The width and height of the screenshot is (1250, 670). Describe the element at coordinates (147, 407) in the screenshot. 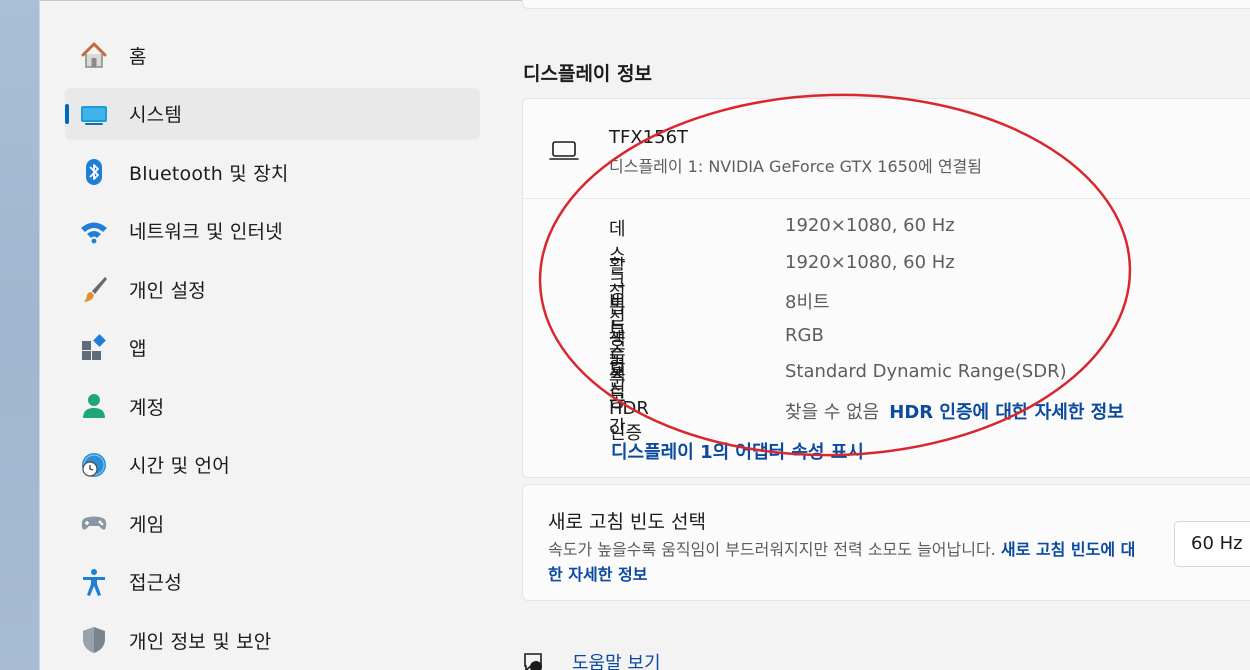

I see `sidebar-item-label: 계정` at that location.